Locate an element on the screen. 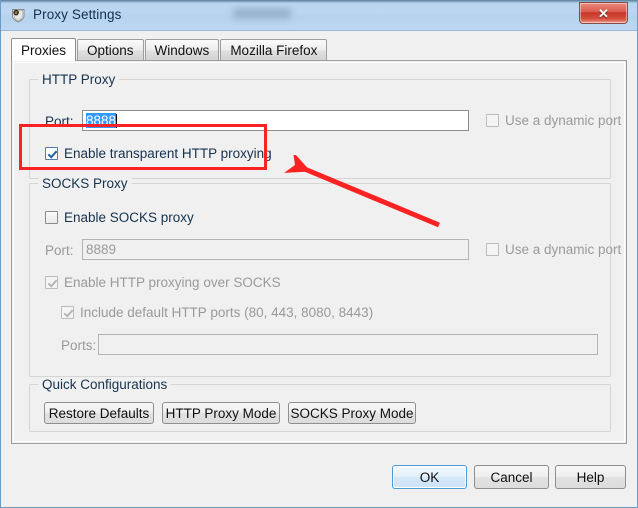 This screenshot has height=508, width=638. button-label: OK is located at coordinates (429, 477).